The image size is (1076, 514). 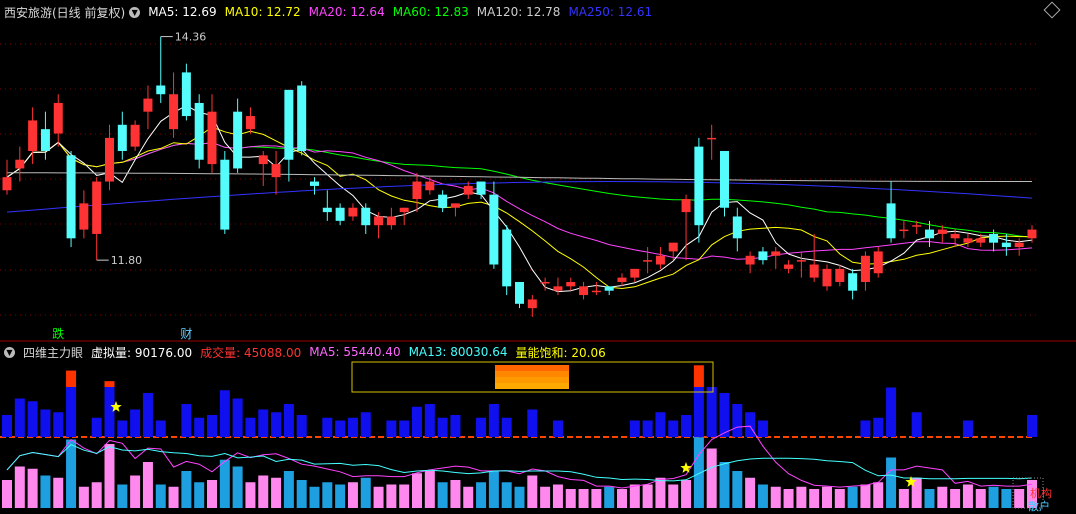 I want to click on high-value-label: 14.36, so click(x=191, y=37).